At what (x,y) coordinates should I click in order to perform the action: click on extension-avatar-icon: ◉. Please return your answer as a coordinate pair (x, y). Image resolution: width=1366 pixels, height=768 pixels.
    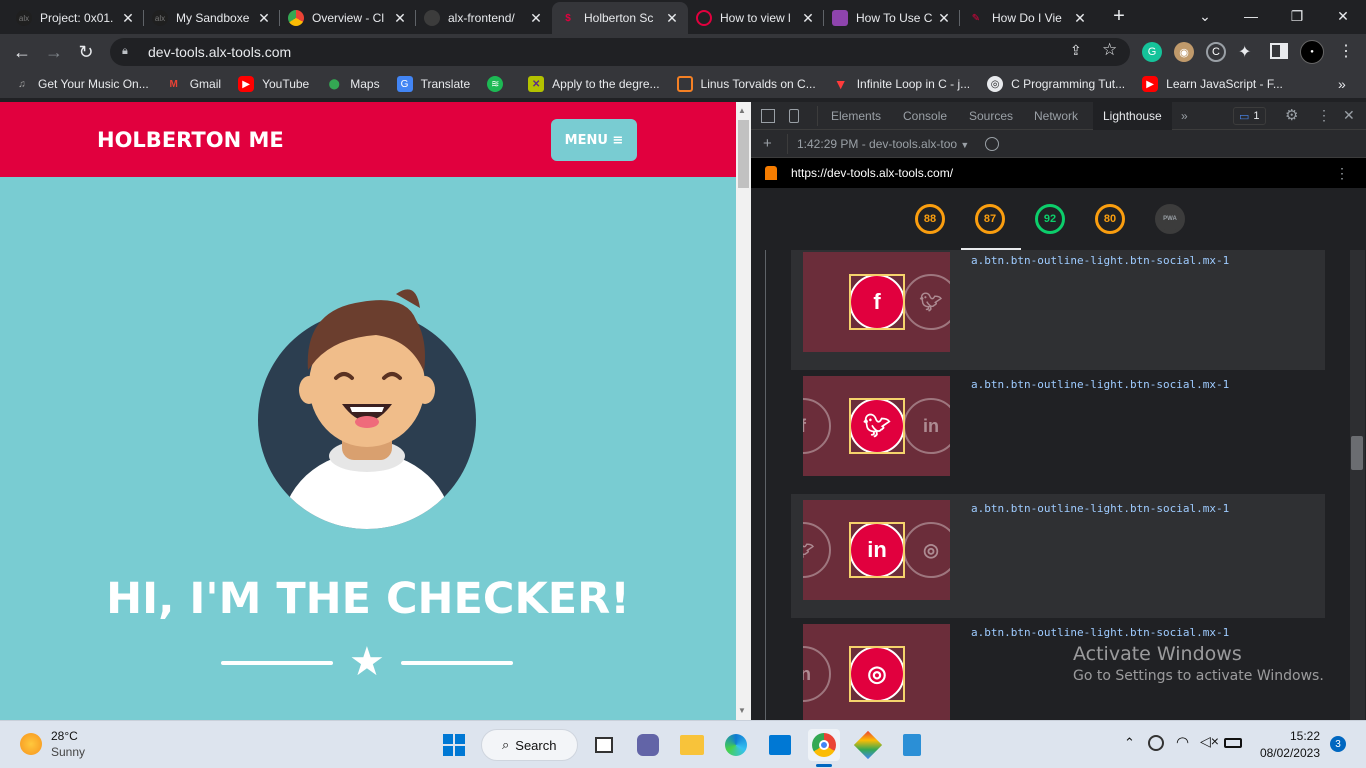
    Looking at the image, I should click on (1184, 52).